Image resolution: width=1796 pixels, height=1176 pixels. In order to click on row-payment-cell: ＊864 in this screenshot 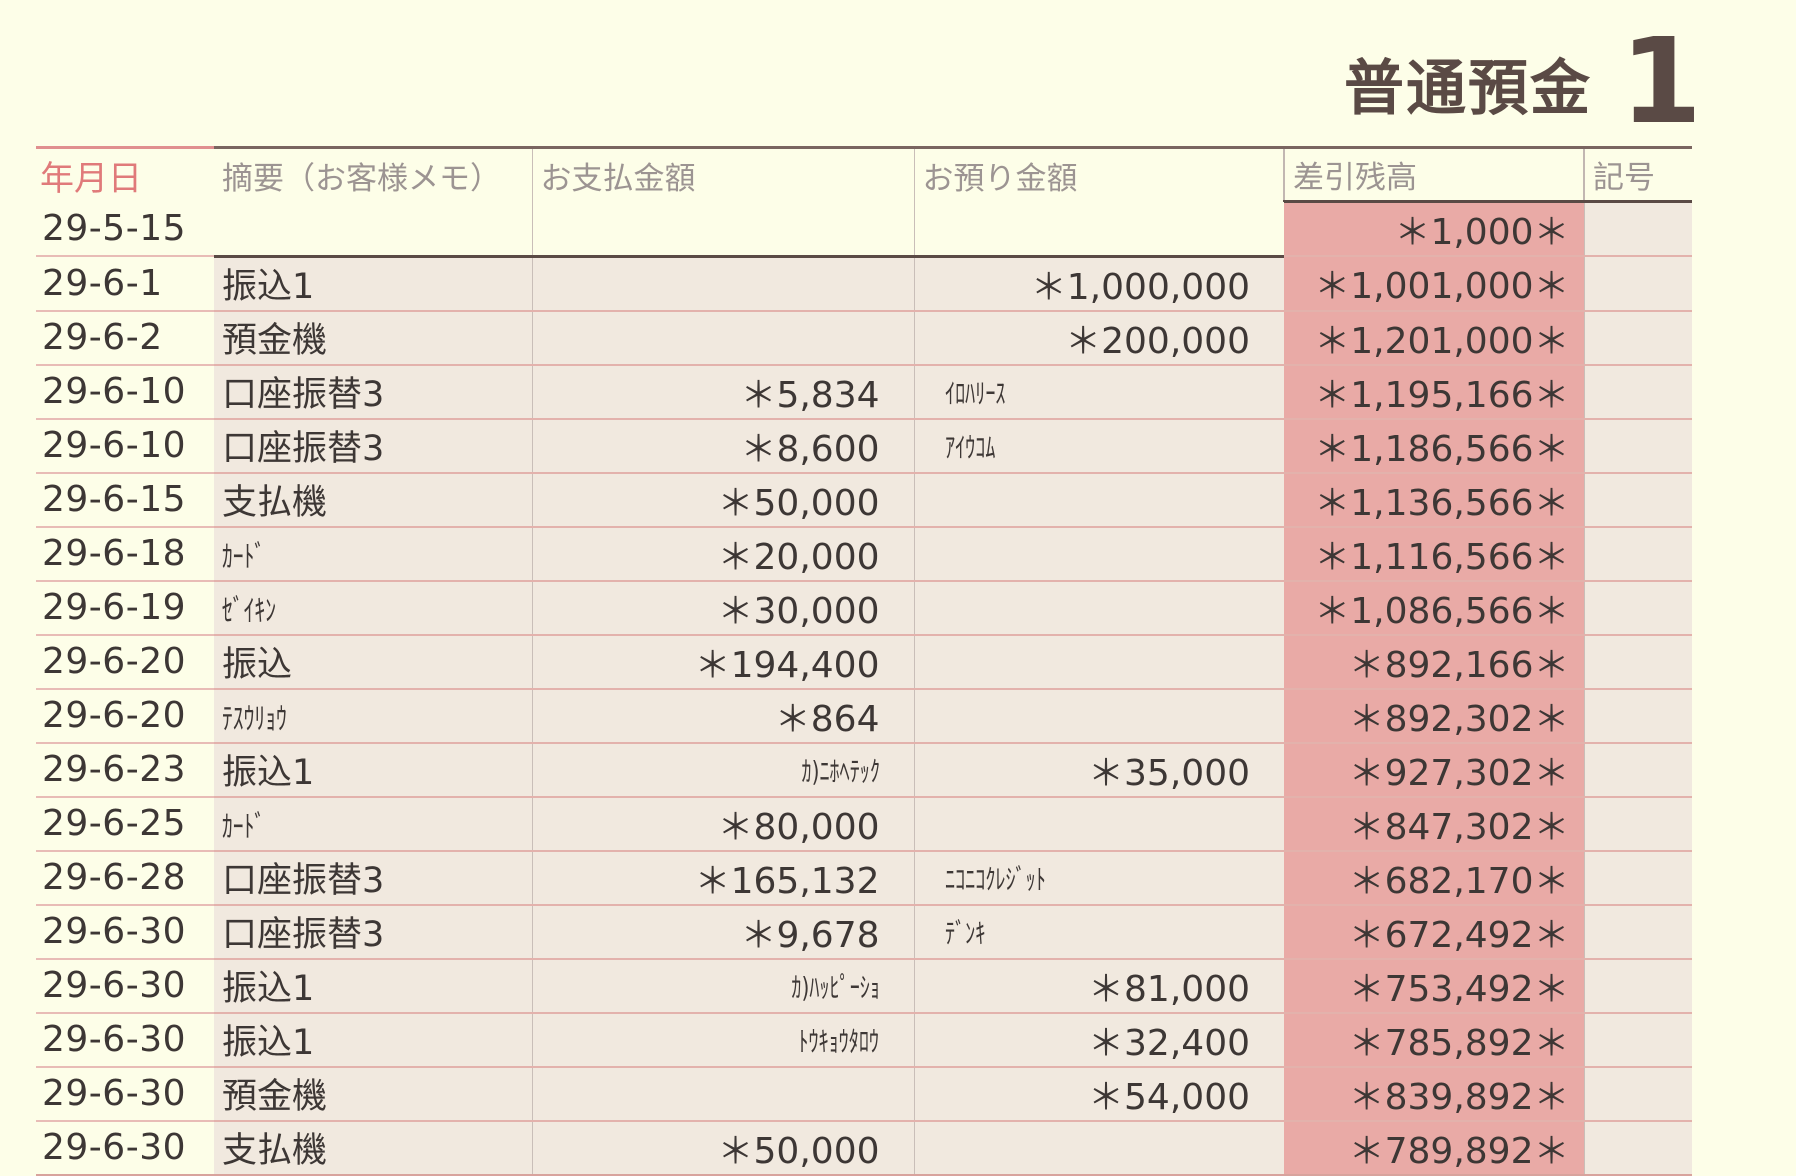, I will do `click(722, 716)`.